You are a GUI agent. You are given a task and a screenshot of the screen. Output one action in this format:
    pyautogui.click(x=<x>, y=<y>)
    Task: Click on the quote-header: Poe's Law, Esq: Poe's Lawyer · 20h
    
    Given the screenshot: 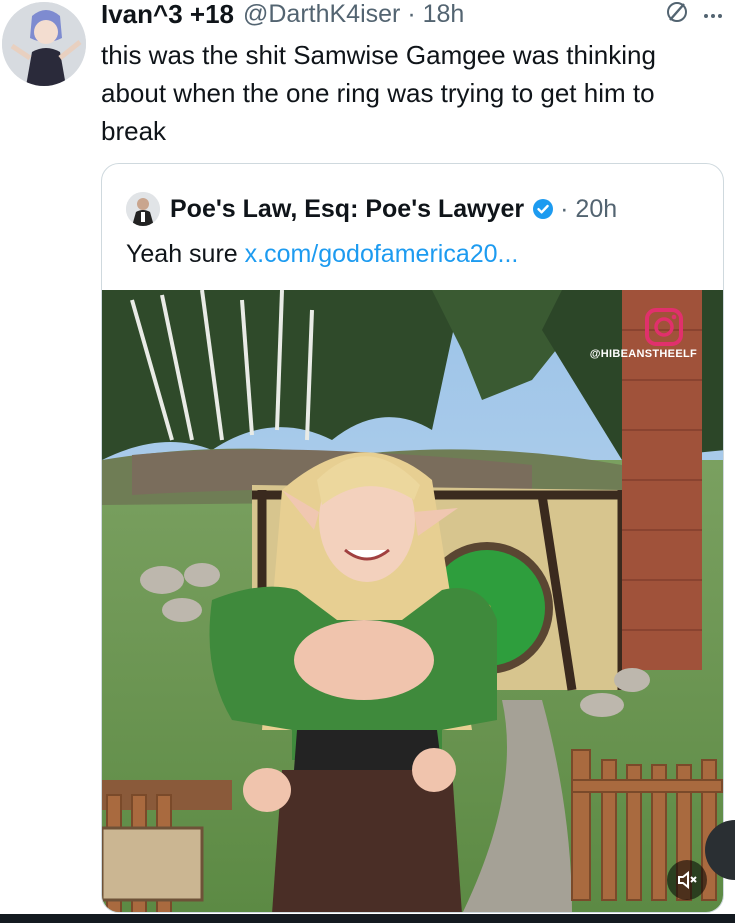 What is the action you would take?
    pyautogui.click(x=371, y=209)
    